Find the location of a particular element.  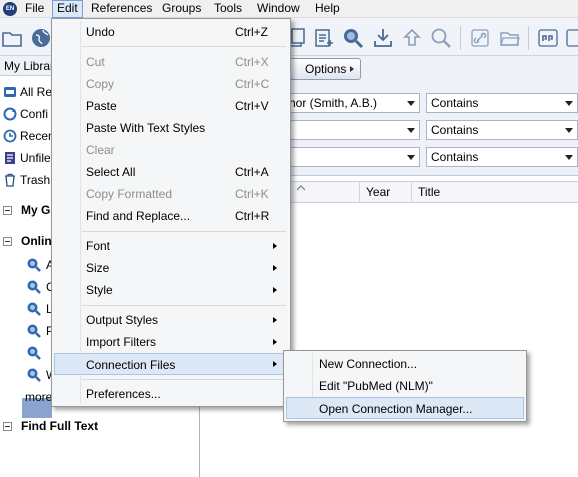

menu-item-label: Connection Files is located at coordinates (131, 365).